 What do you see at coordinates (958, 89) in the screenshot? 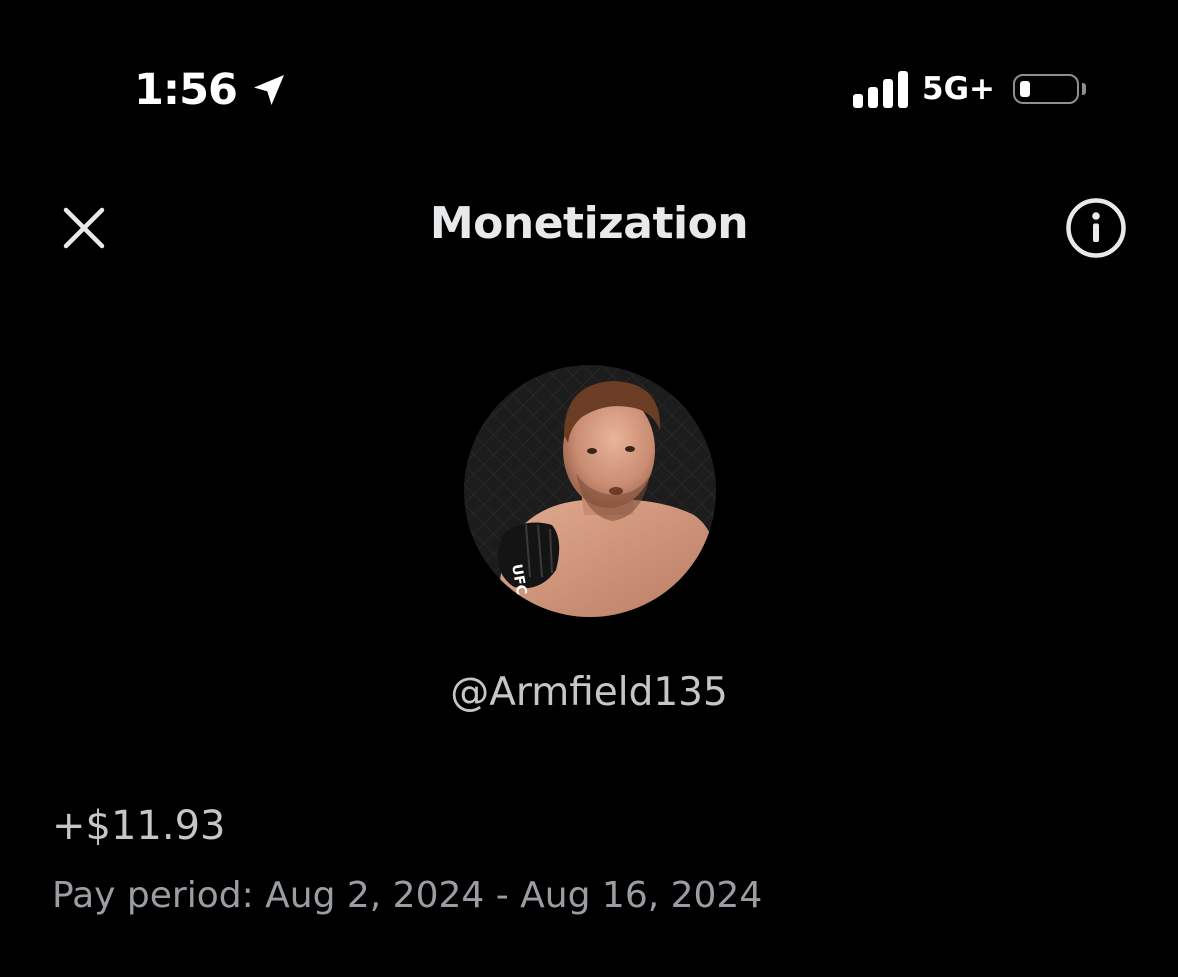
I see `network-type: 5G+` at bounding box center [958, 89].